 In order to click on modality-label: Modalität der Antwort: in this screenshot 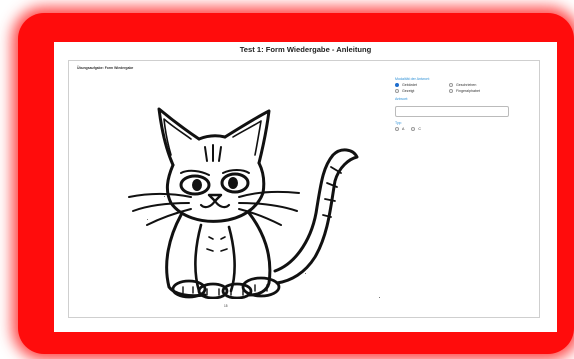, I will do `click(412, 79)`.